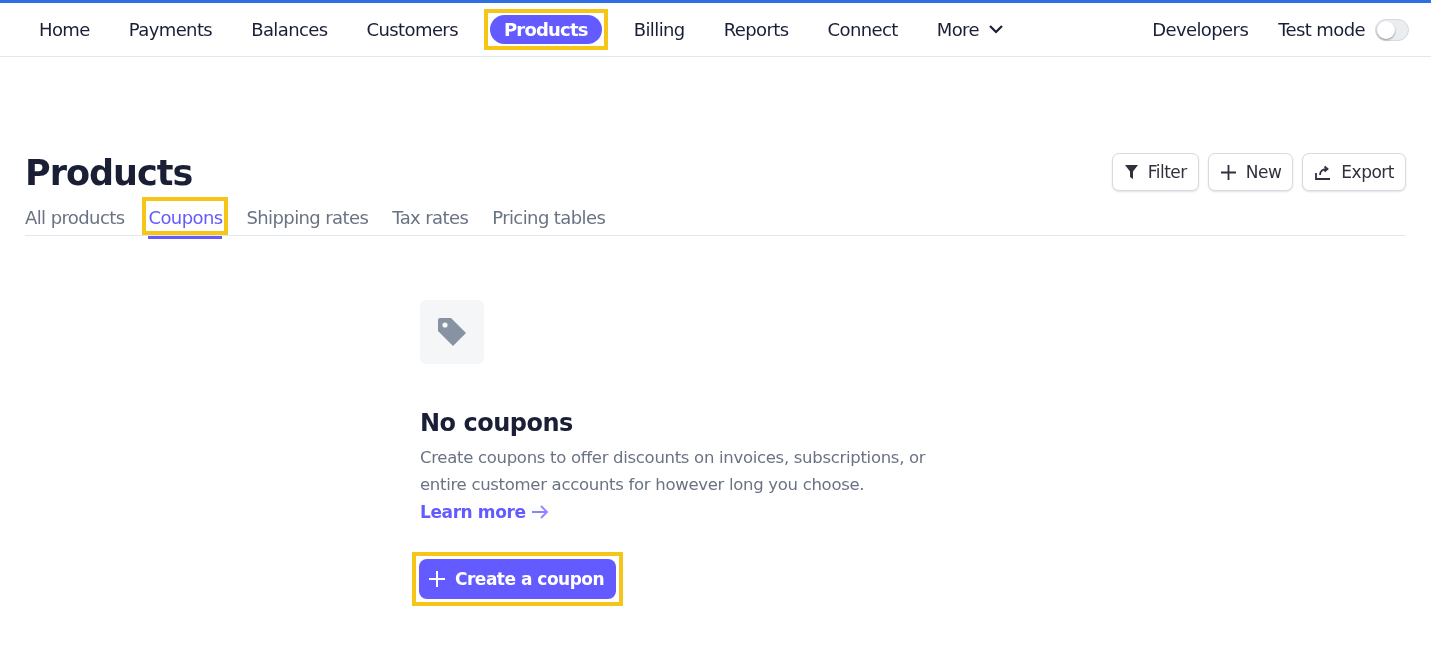  Describe the element at coordinates (549, 220) in the screenshot. I see `tab: Pricing tables` at that location.